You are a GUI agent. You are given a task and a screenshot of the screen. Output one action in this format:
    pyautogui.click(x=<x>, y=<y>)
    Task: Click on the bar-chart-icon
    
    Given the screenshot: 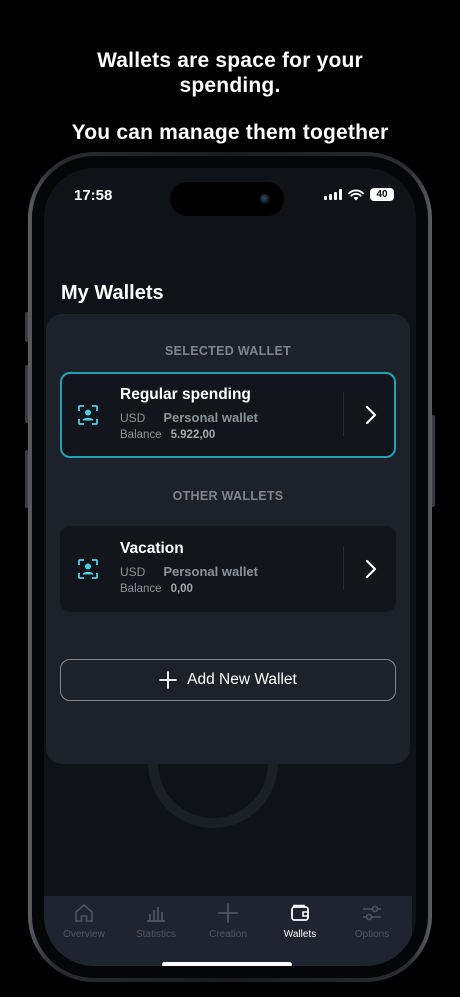 What is the action you would take?
    pyautogui.click(x=156, y=914)
    